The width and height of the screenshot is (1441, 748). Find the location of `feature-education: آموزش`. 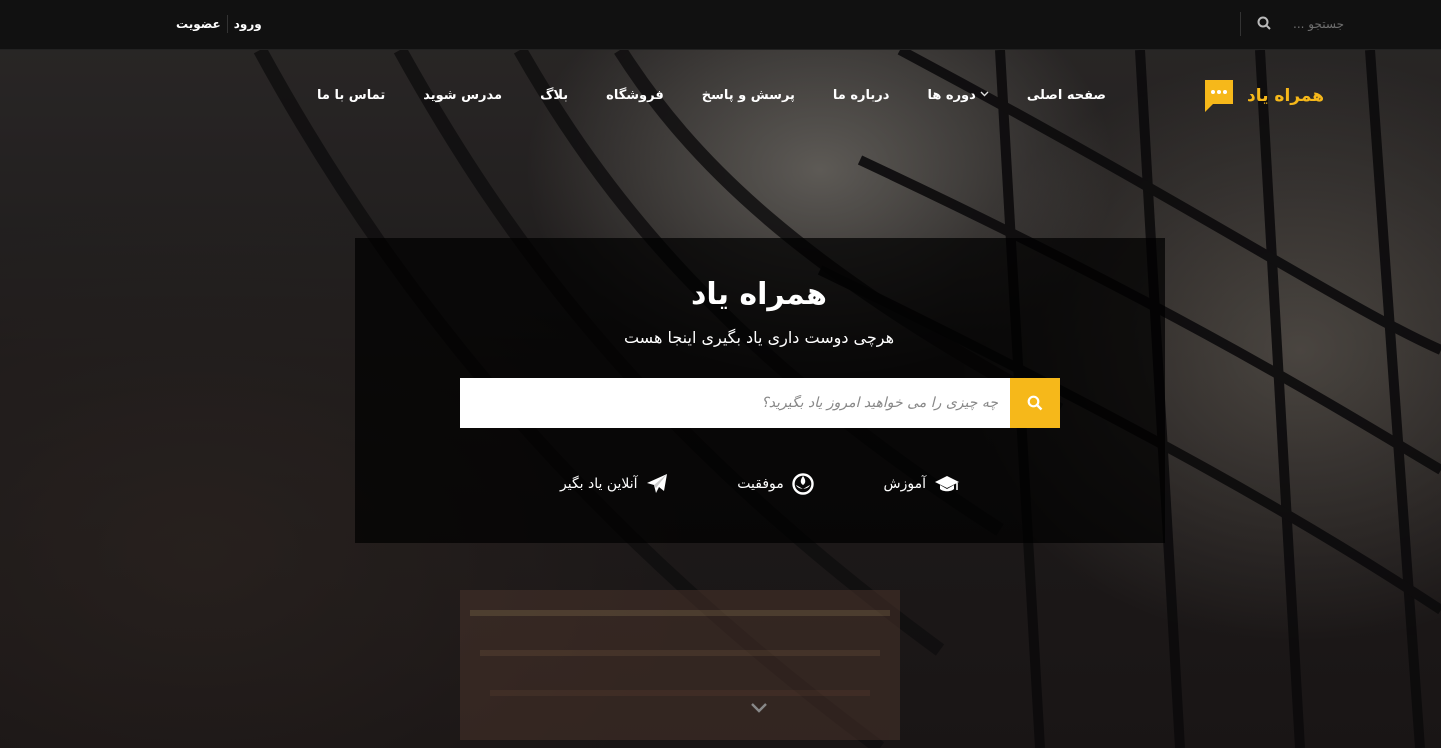

feature-education: آموزش is located at coordinates (922, 484).